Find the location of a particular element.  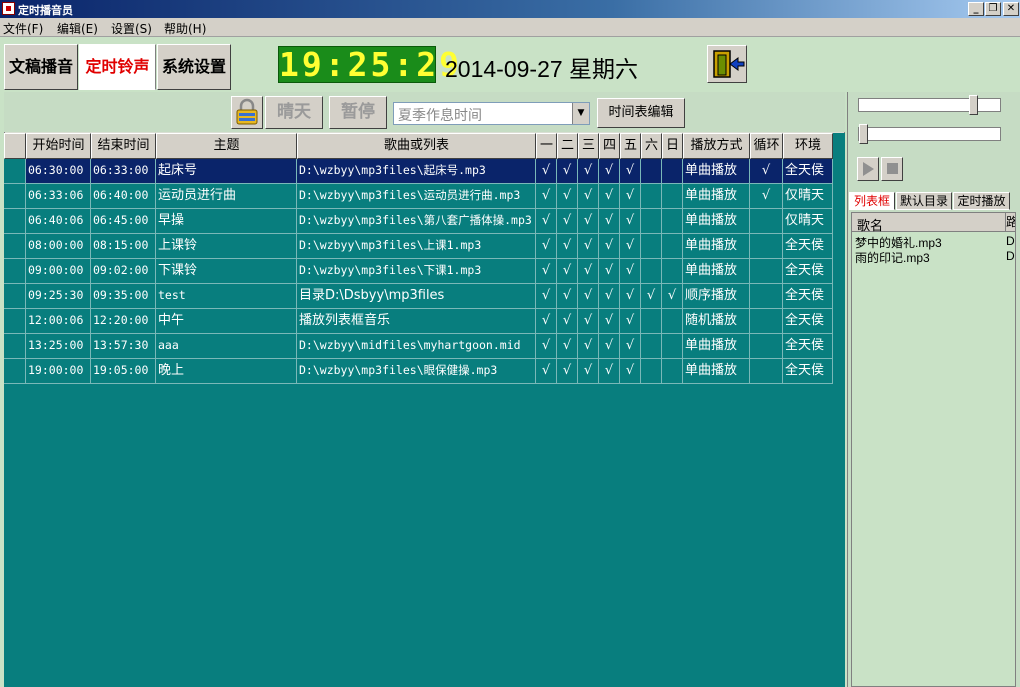

column-header: 环境 is located at coordinates (808, 146).